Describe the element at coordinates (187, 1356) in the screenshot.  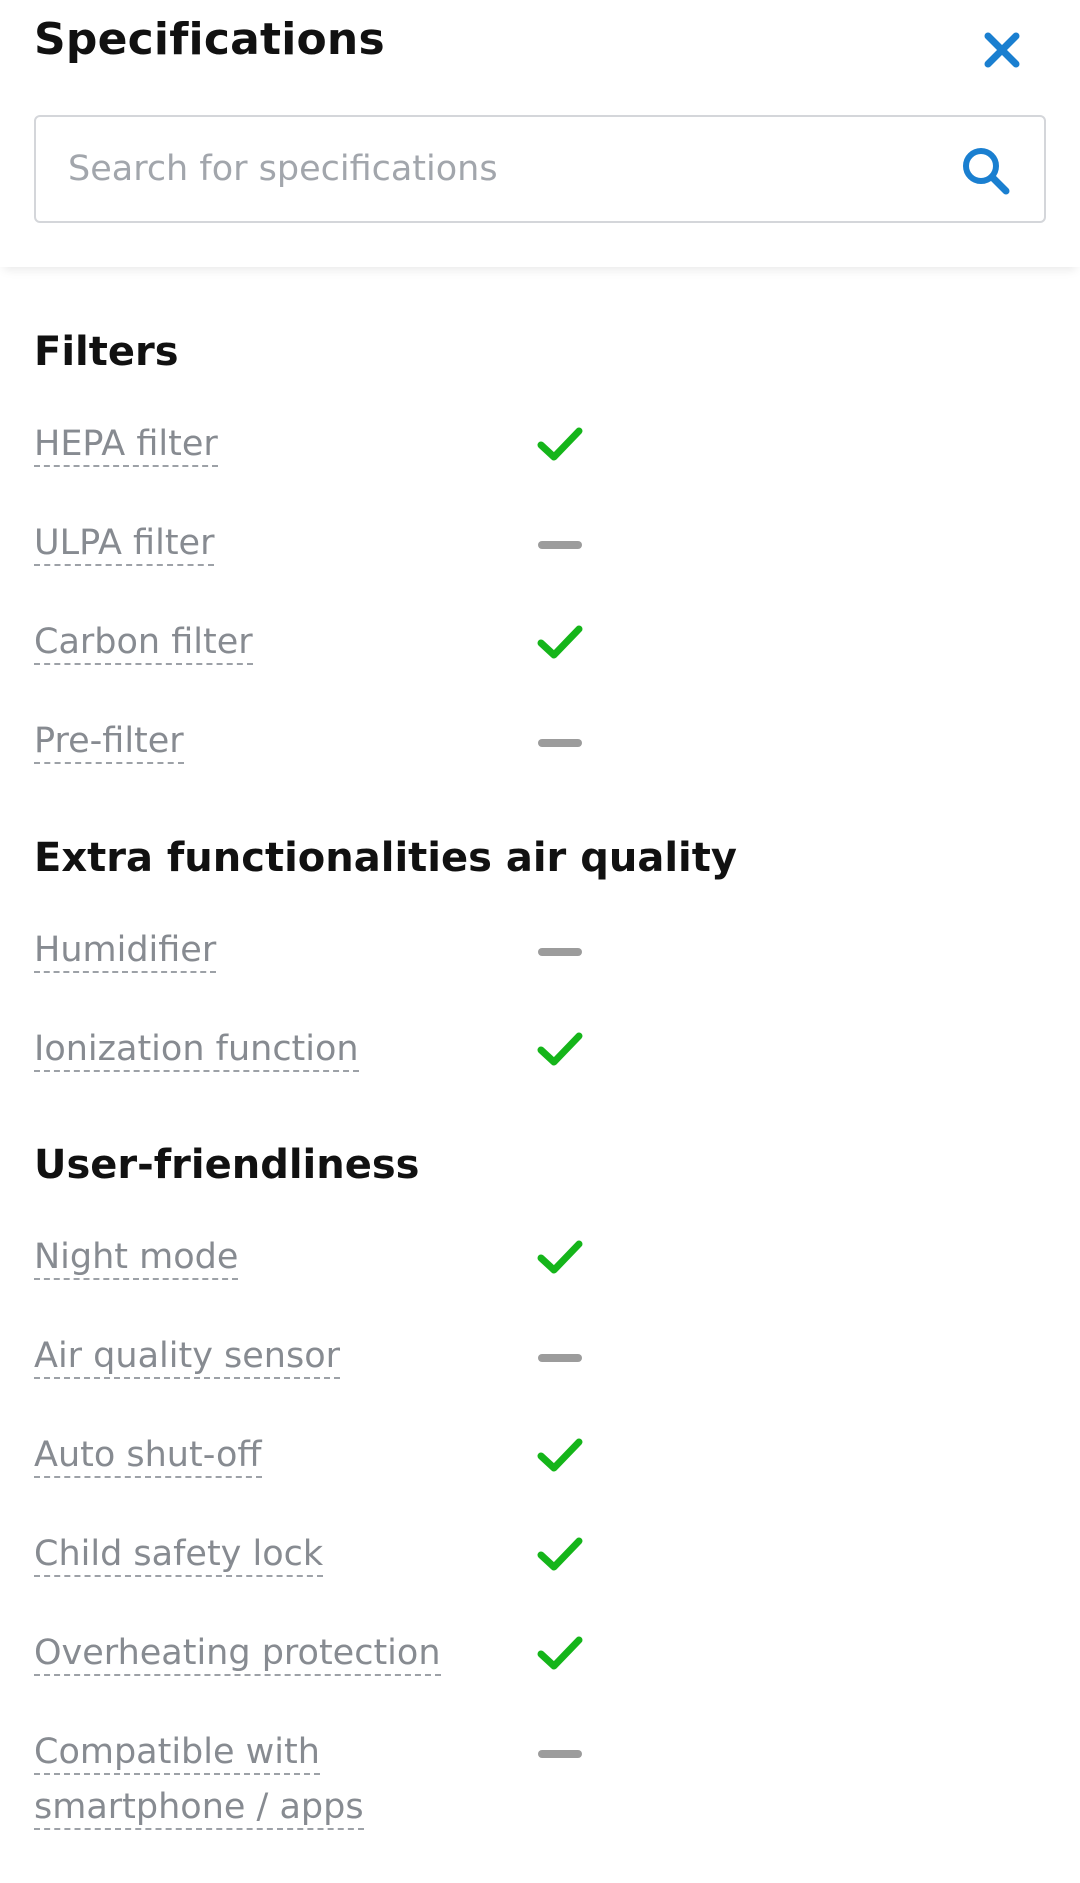
I see `spec-label-air-quality-sensor: Air quality sensor` at that location.